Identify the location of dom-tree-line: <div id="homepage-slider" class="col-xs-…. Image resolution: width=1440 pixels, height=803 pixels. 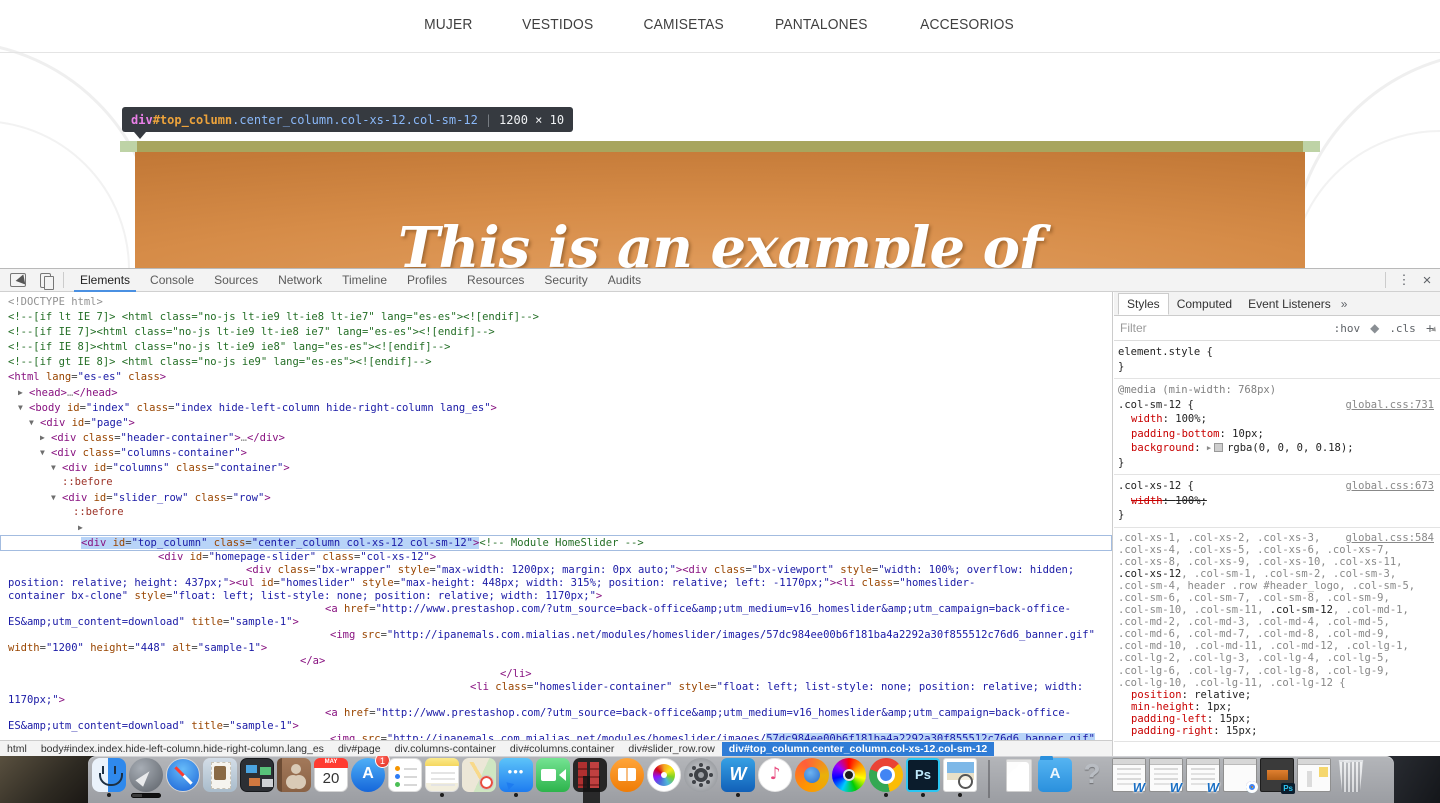
(556, 557).